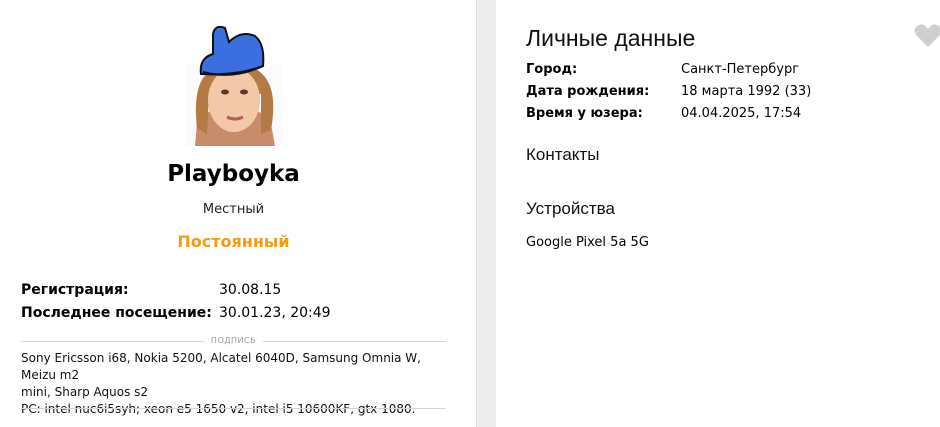 This screenshot has height=427, width=940. Describe the element at coordinates (740, 69) in the screenshot. I see `city-value: Санкт-Петербург` at that location.